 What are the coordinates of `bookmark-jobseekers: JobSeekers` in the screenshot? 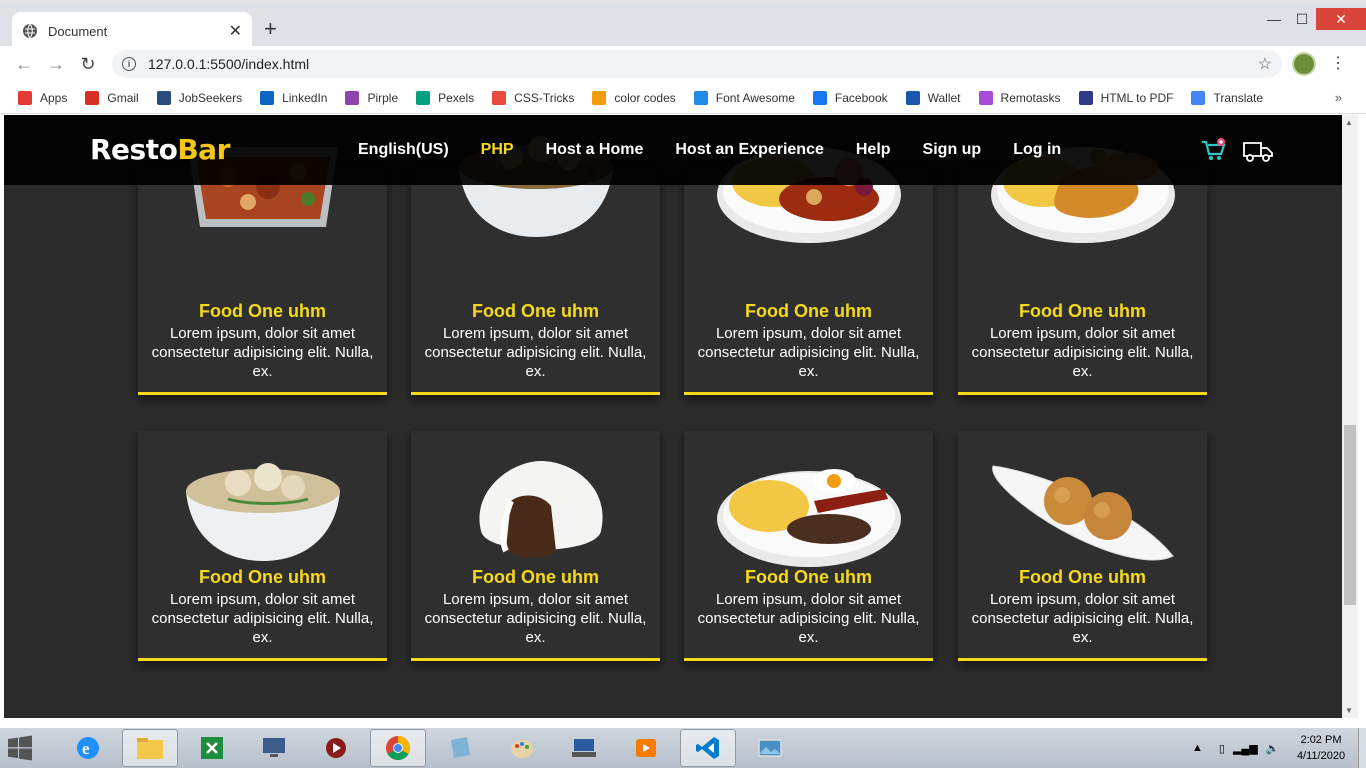 It's located at (199, 97).